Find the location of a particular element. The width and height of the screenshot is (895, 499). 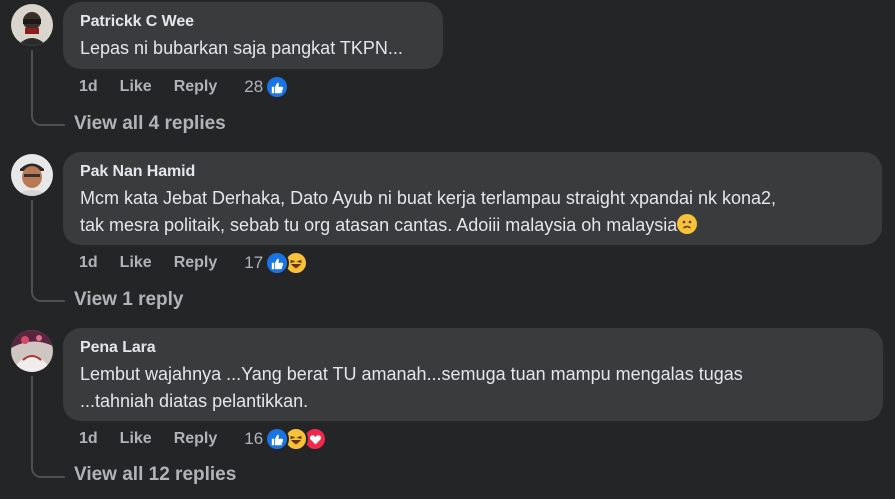

reaction-count: 16 is located at coordinates (253, 439).